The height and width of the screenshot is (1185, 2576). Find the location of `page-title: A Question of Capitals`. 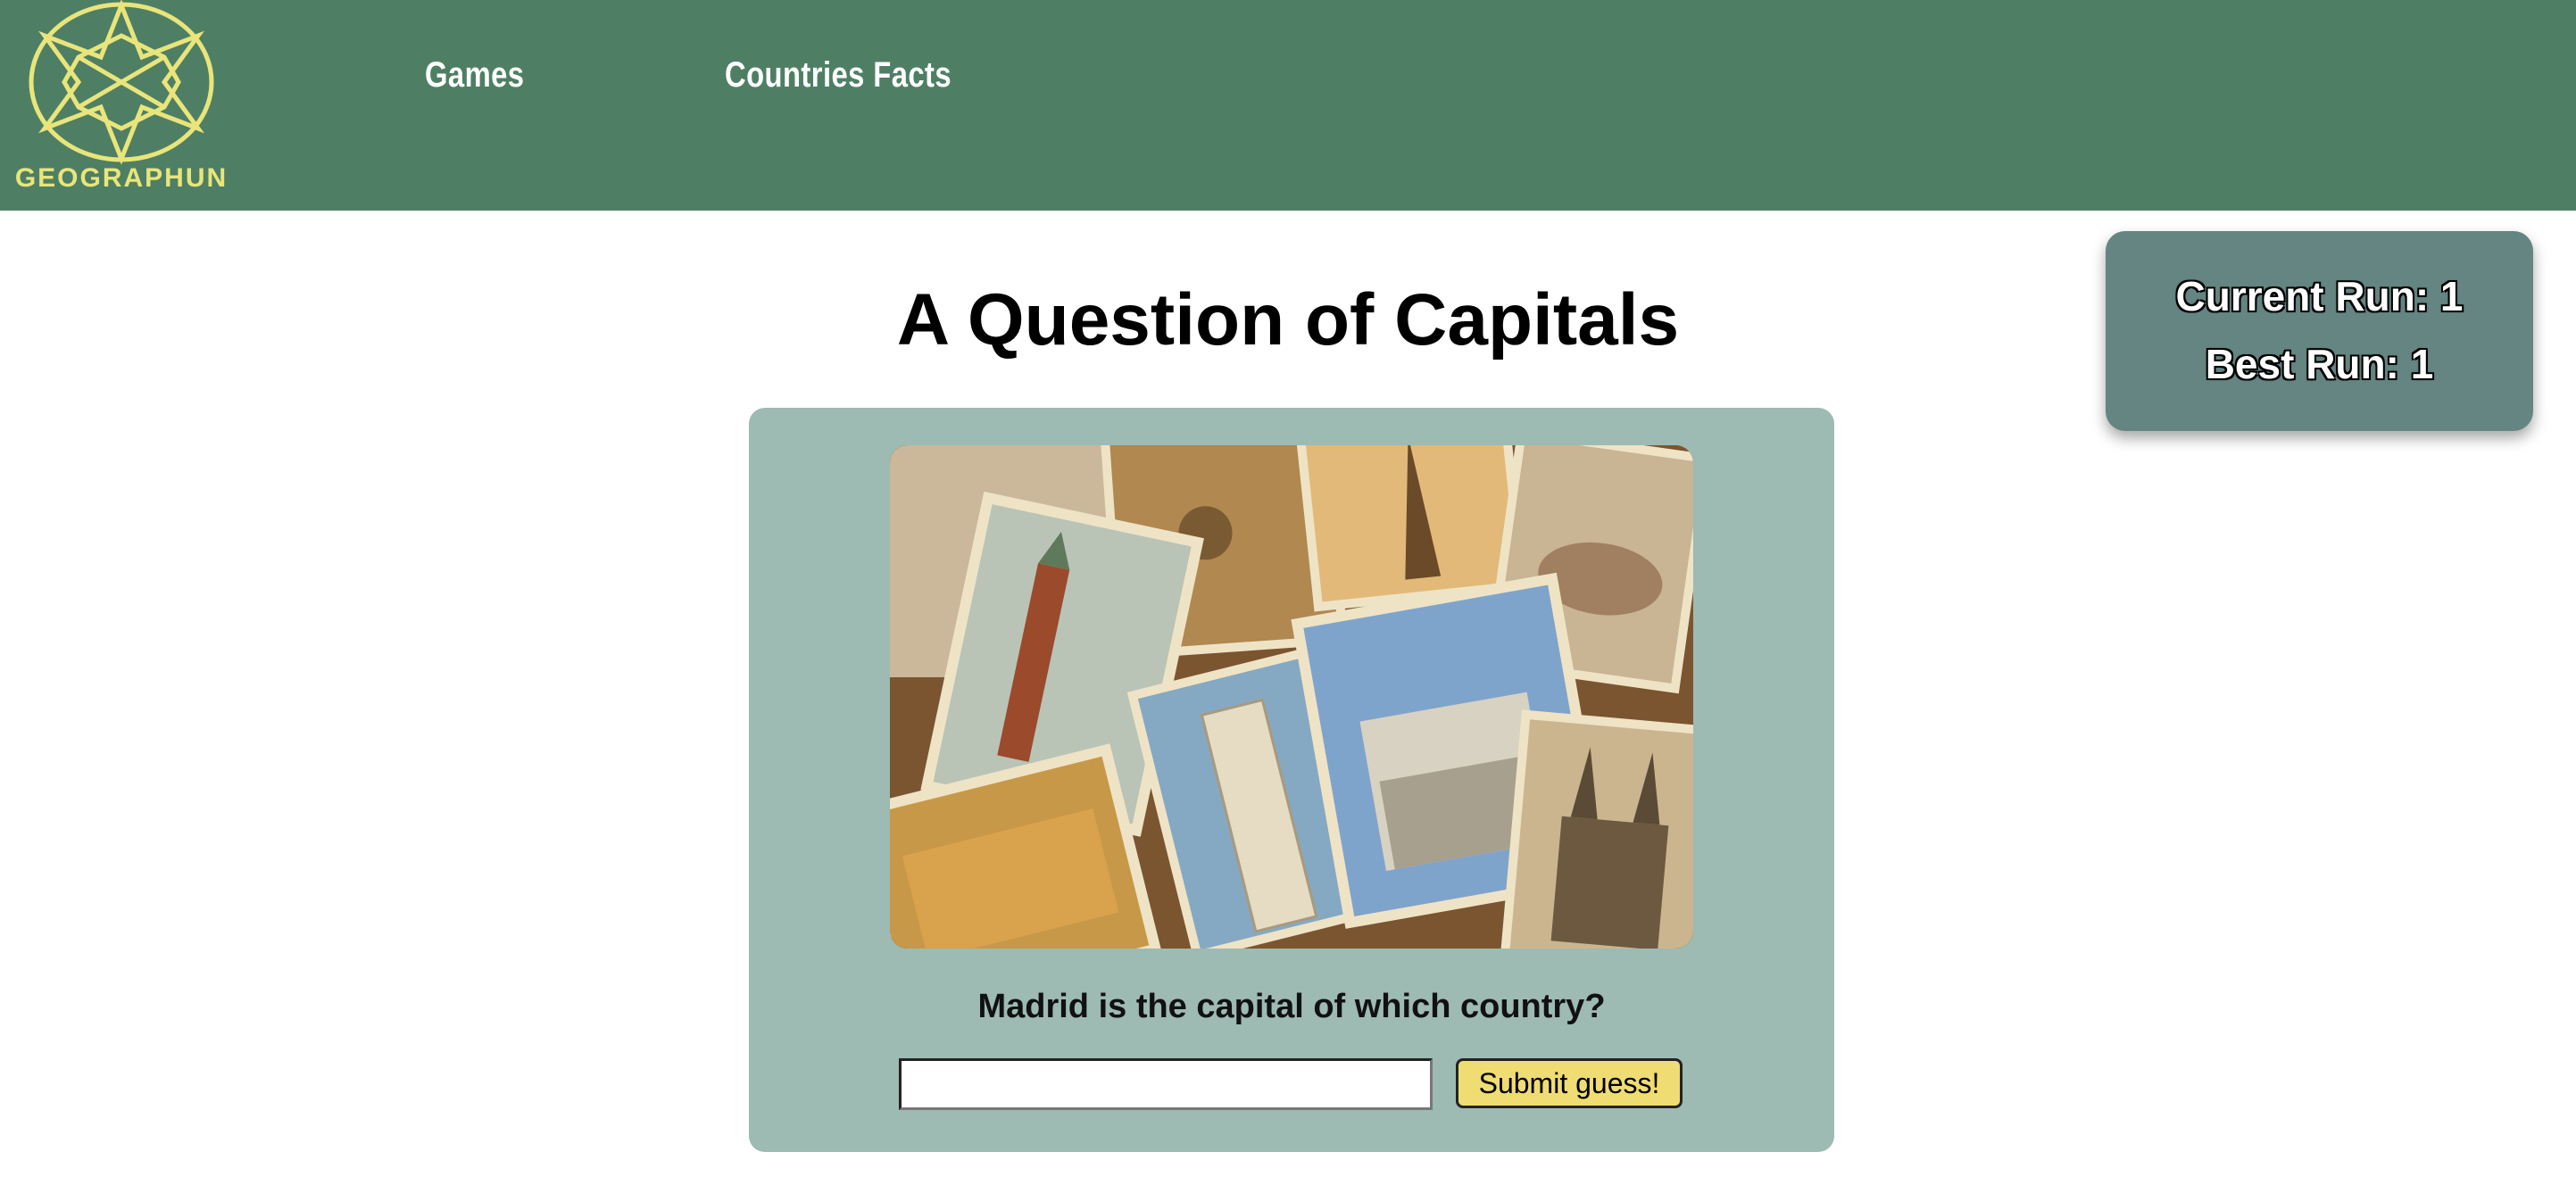

page-title: A Question of Capitals is located at coordinates (1288, 319).